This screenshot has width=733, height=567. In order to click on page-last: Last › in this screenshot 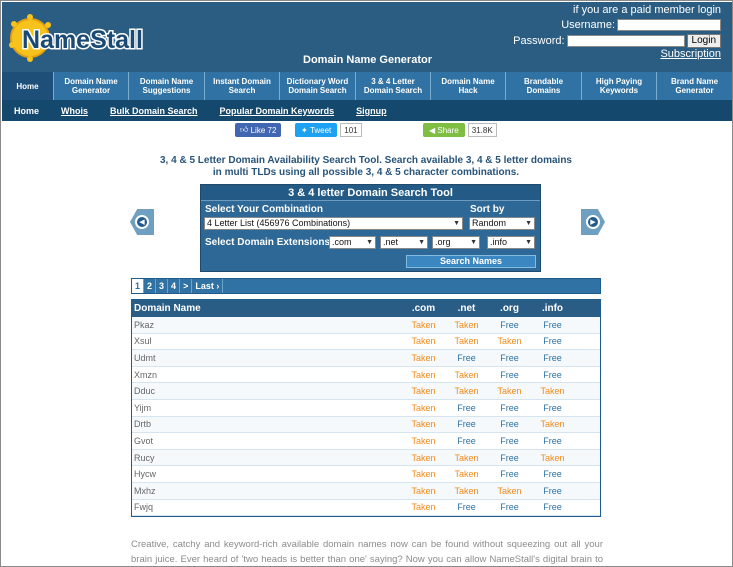, I will do `click(208, 286)`.